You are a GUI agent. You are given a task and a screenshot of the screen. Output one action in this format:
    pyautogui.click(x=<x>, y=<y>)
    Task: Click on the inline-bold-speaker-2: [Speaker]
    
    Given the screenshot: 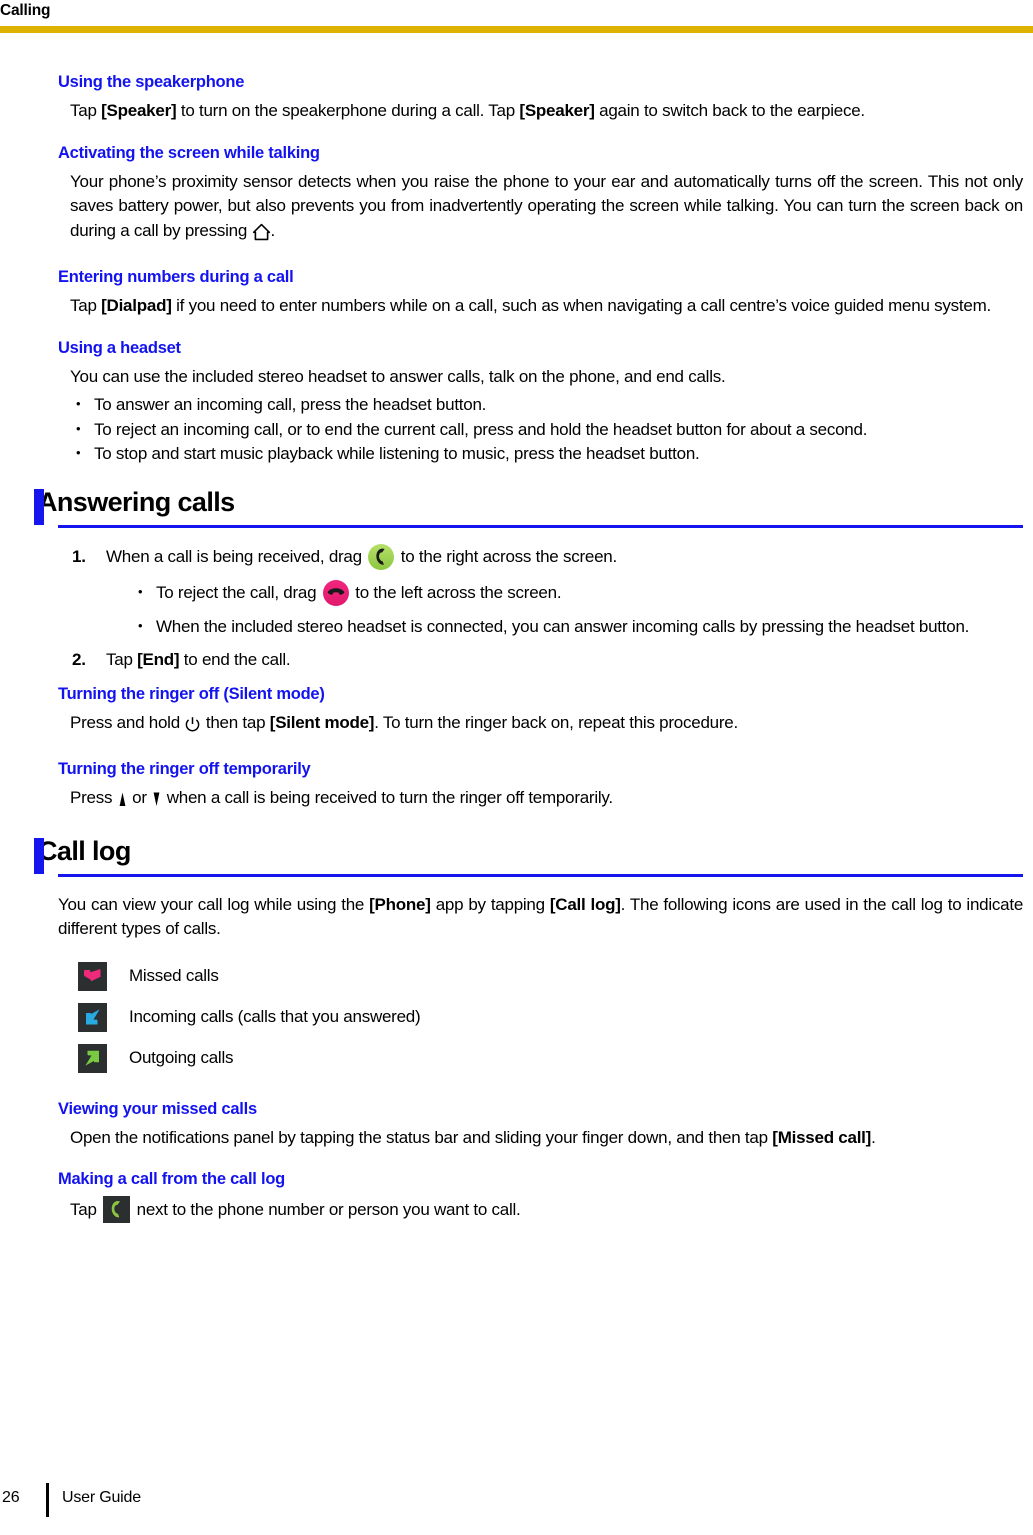 What is the action you would take?
    pyautogui.click(x=557, y=110)
    